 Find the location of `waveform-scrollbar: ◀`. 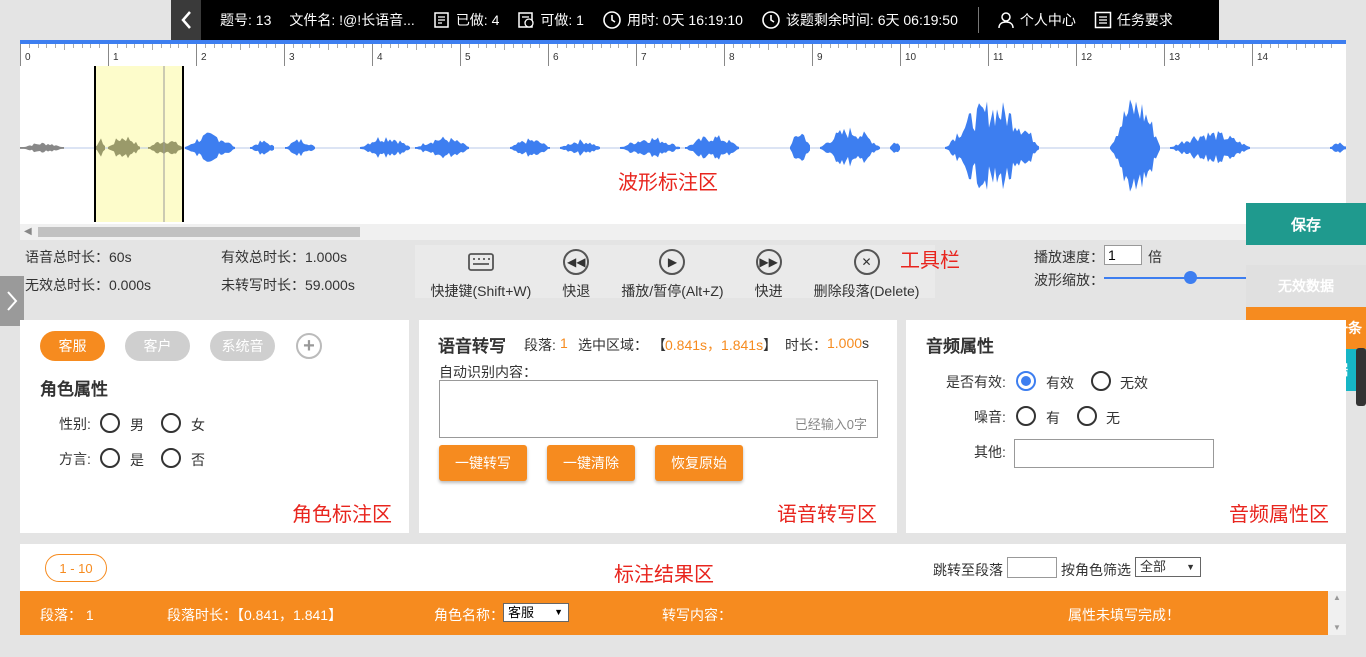

waveform-scrollbar: ◀ is located at coordinates (683, 232).